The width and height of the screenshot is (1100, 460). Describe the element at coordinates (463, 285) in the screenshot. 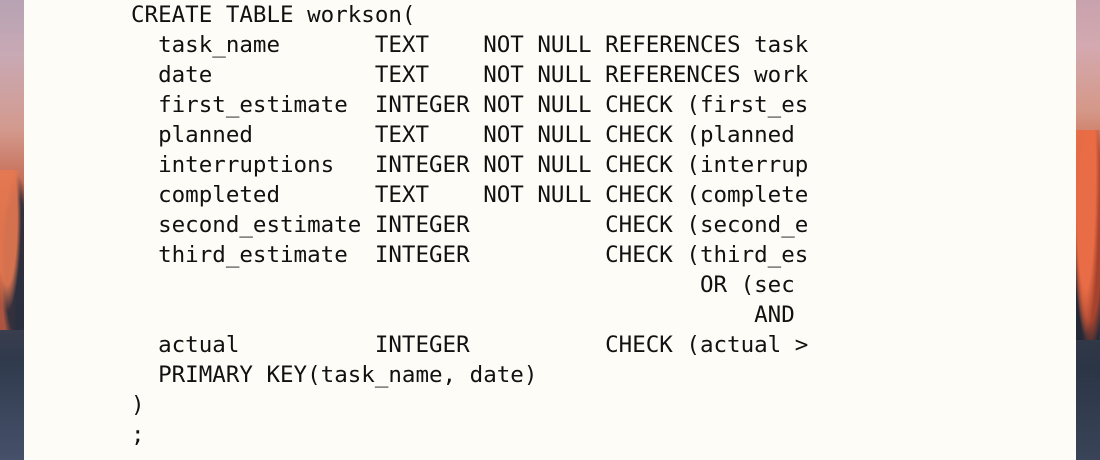

I see `code-line-or-continuation: OR (sec` at that location.